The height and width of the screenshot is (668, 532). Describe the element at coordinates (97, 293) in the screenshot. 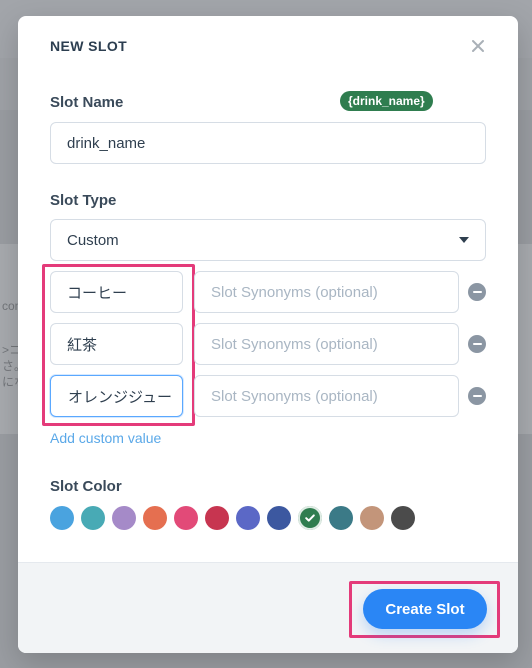

I see `slot-value-text: コーヒー` at that location.